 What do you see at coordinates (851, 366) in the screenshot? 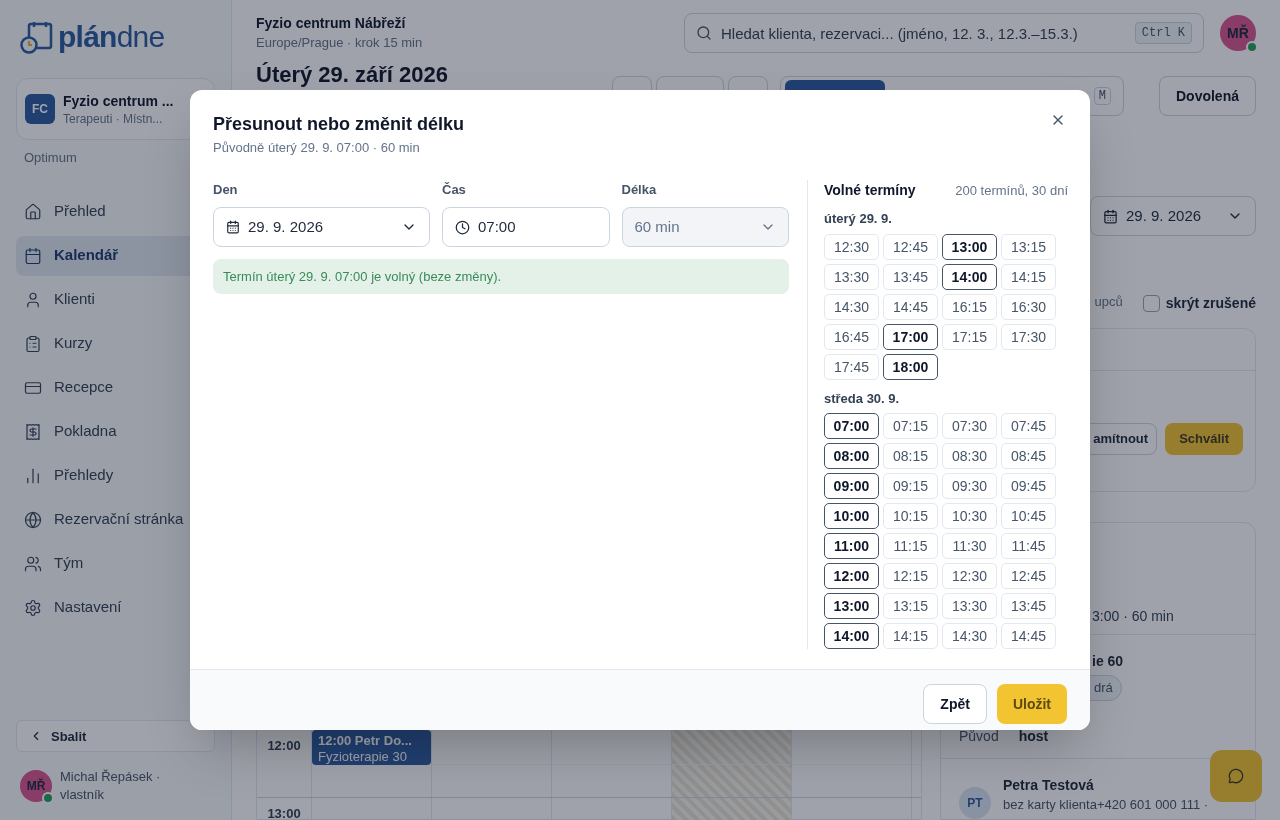
I see `time-slot: 17:45` at bounding box center [851, 366].